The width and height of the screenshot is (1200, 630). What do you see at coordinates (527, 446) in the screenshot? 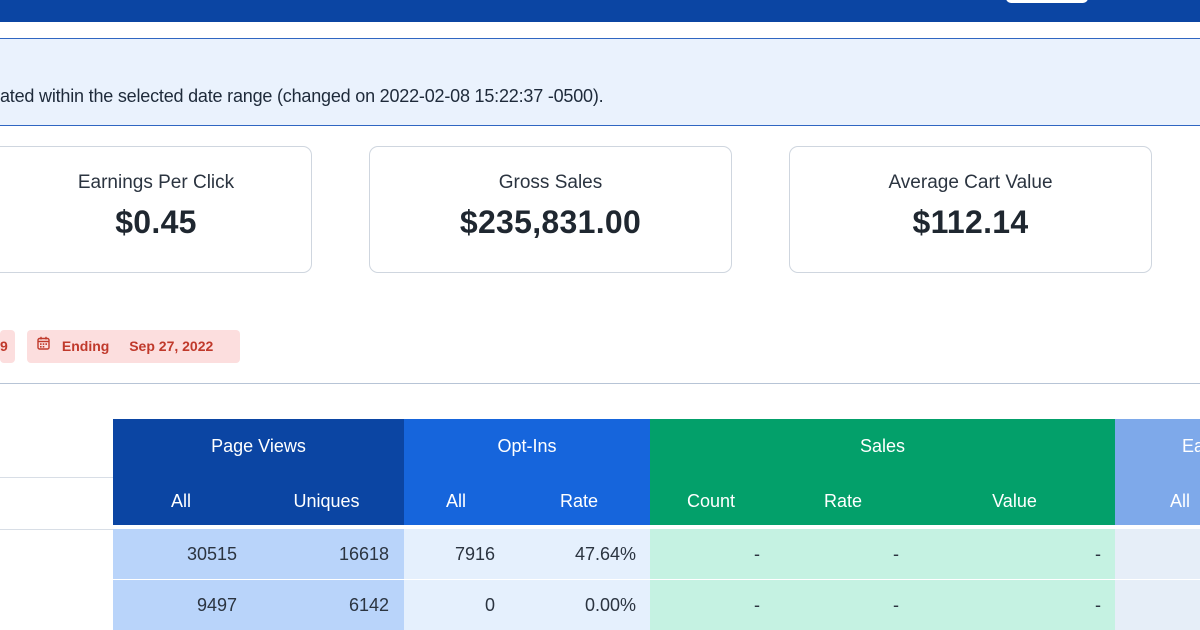
I see `header-opt-ins: Opt-Ins` at bounding box center [527, 446].